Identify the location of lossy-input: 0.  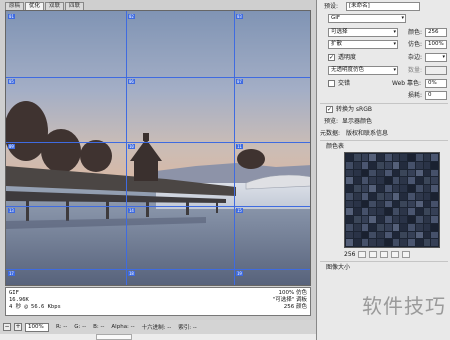
(436, 95).